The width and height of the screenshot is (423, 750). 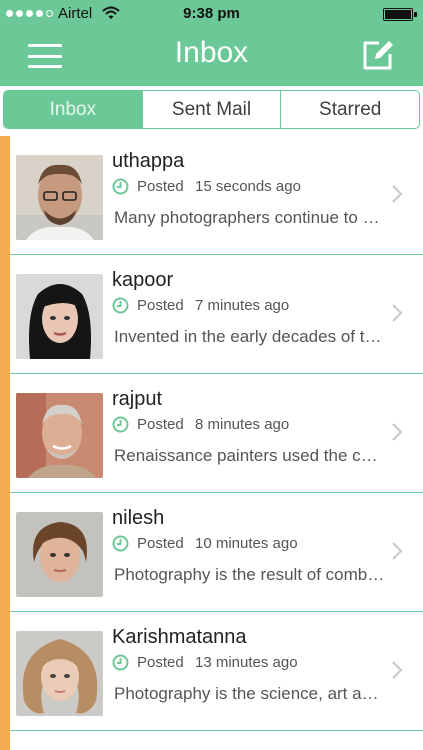 I want to click on nav-bar: Inbox, so click(x=211, y=57).